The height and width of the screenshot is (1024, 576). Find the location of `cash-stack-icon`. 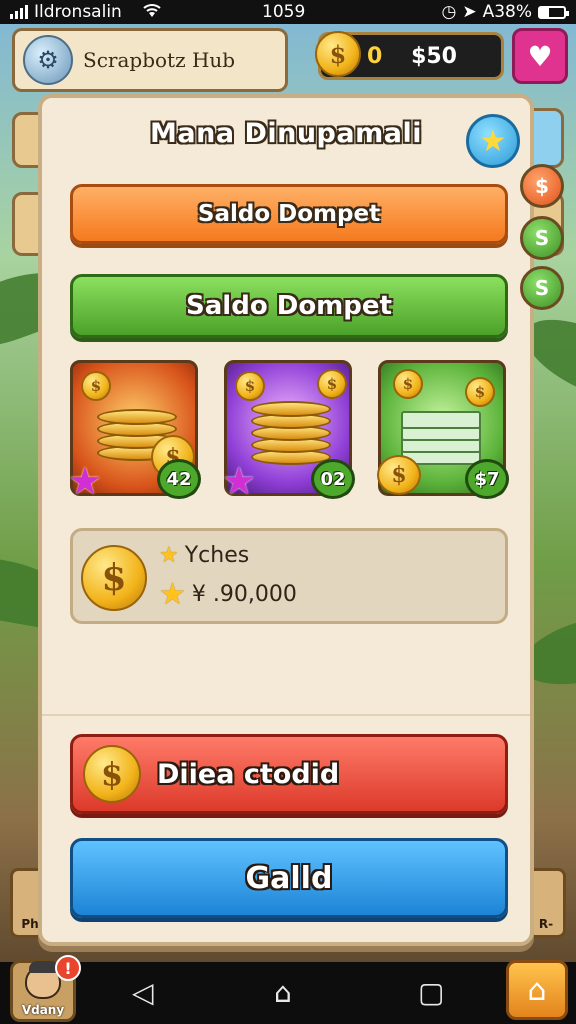

cash-stack-icon is located at coordinates (445, 436).